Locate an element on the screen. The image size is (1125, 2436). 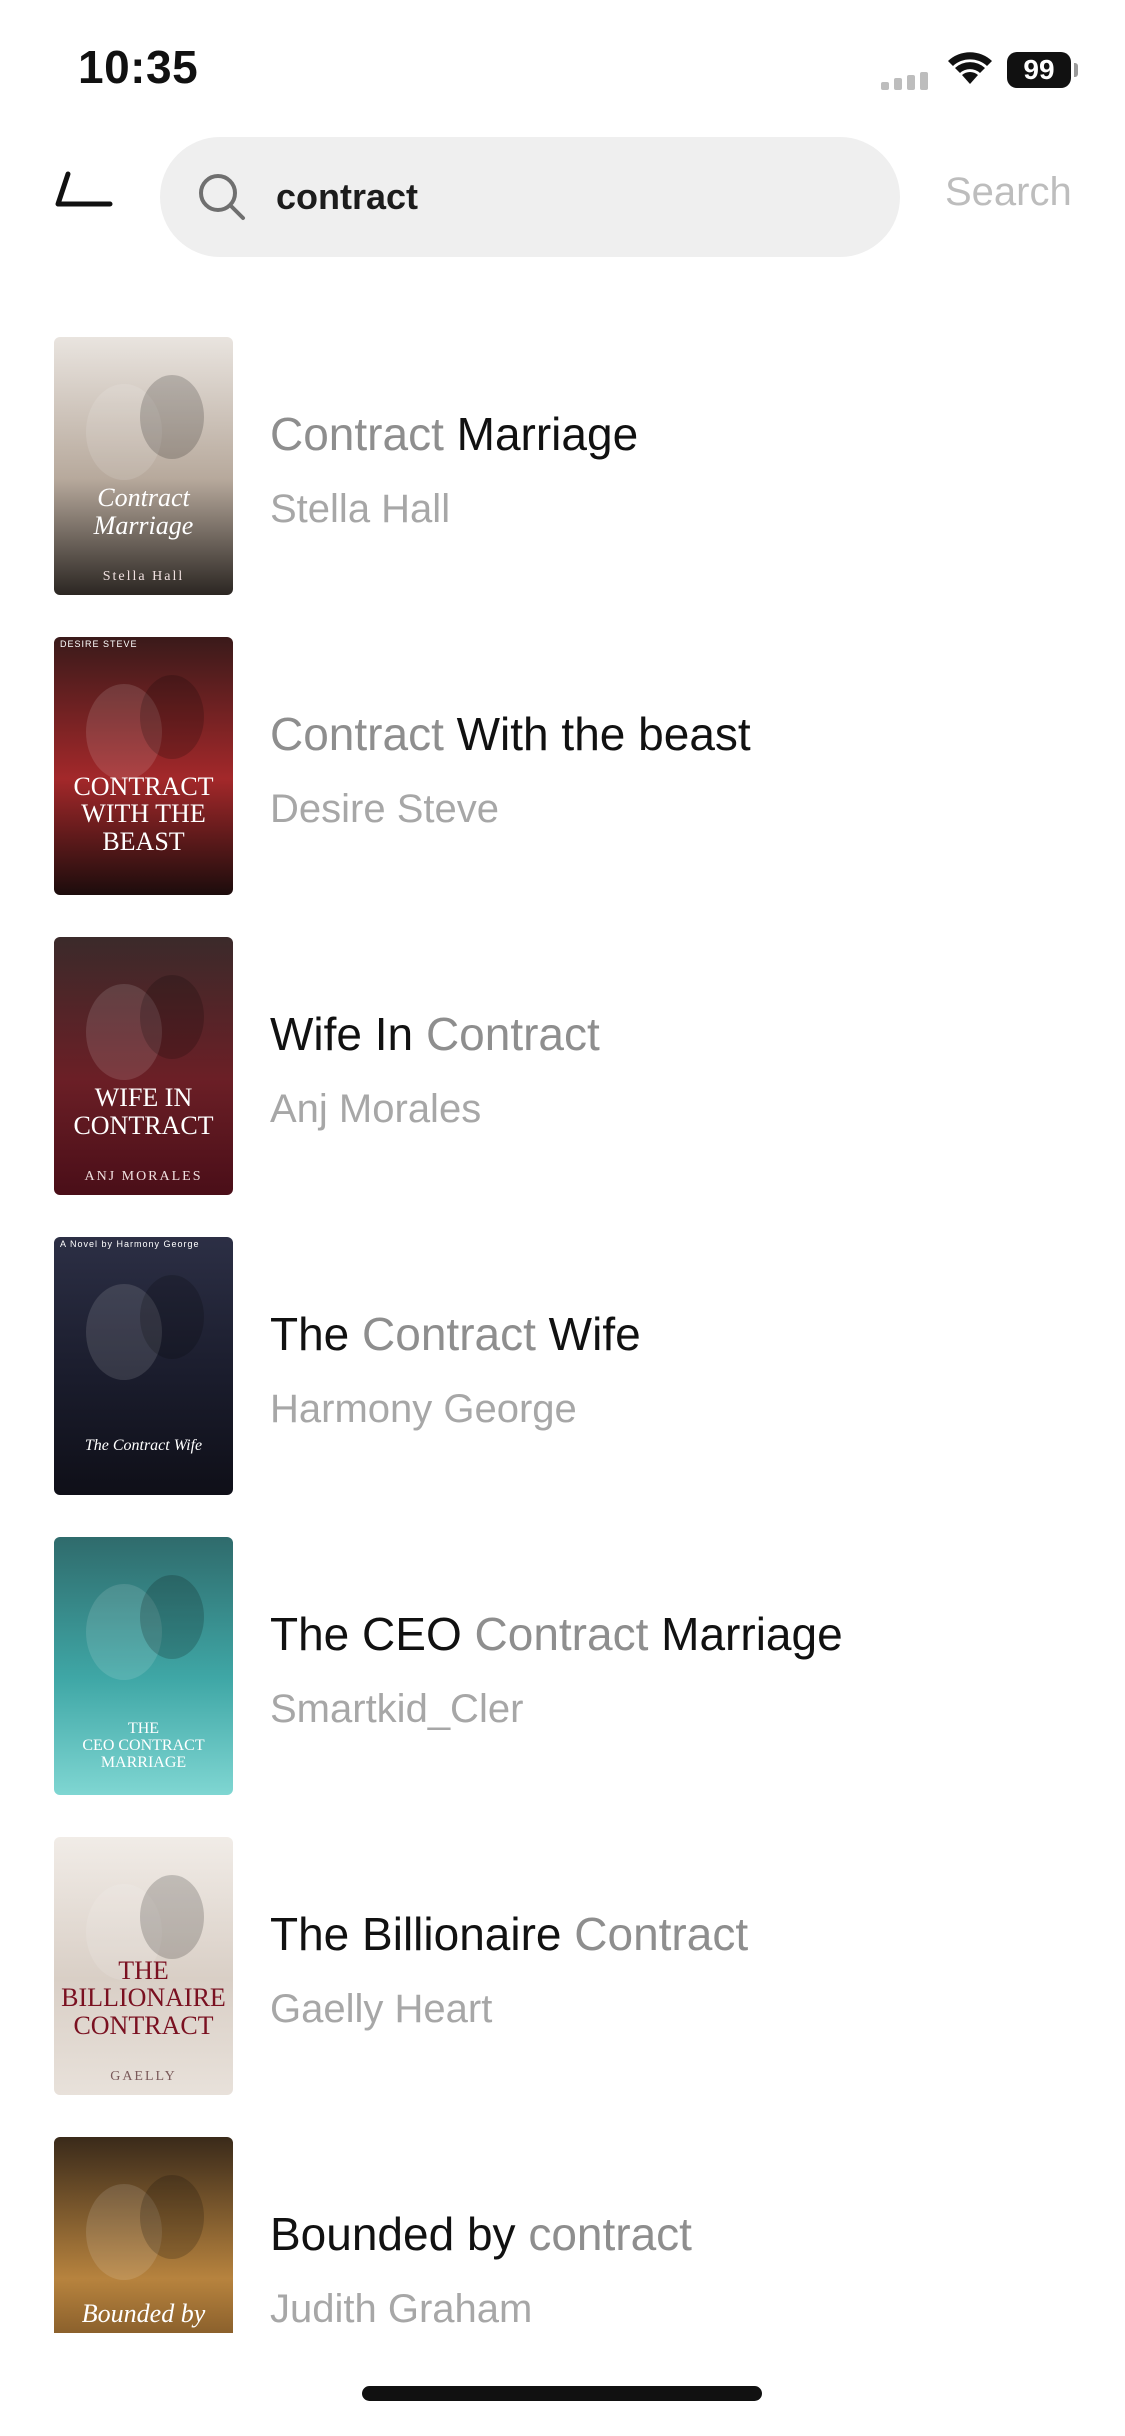
book-title: Bounded by contract is located at coordinates (481, 2234).